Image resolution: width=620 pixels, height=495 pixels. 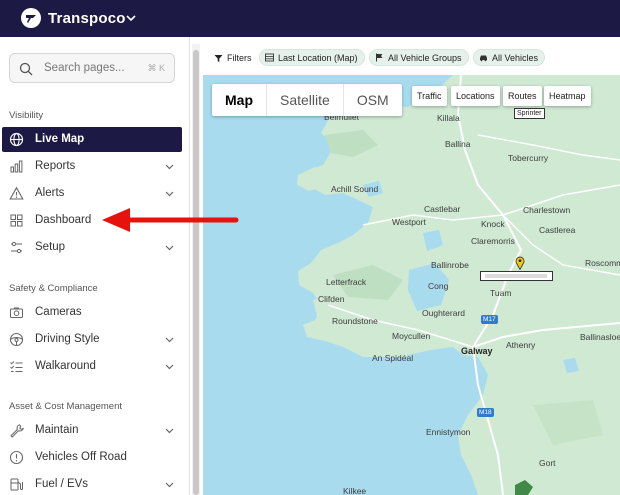 I want to click on place-label: Gort, so click(x=547, y=463).